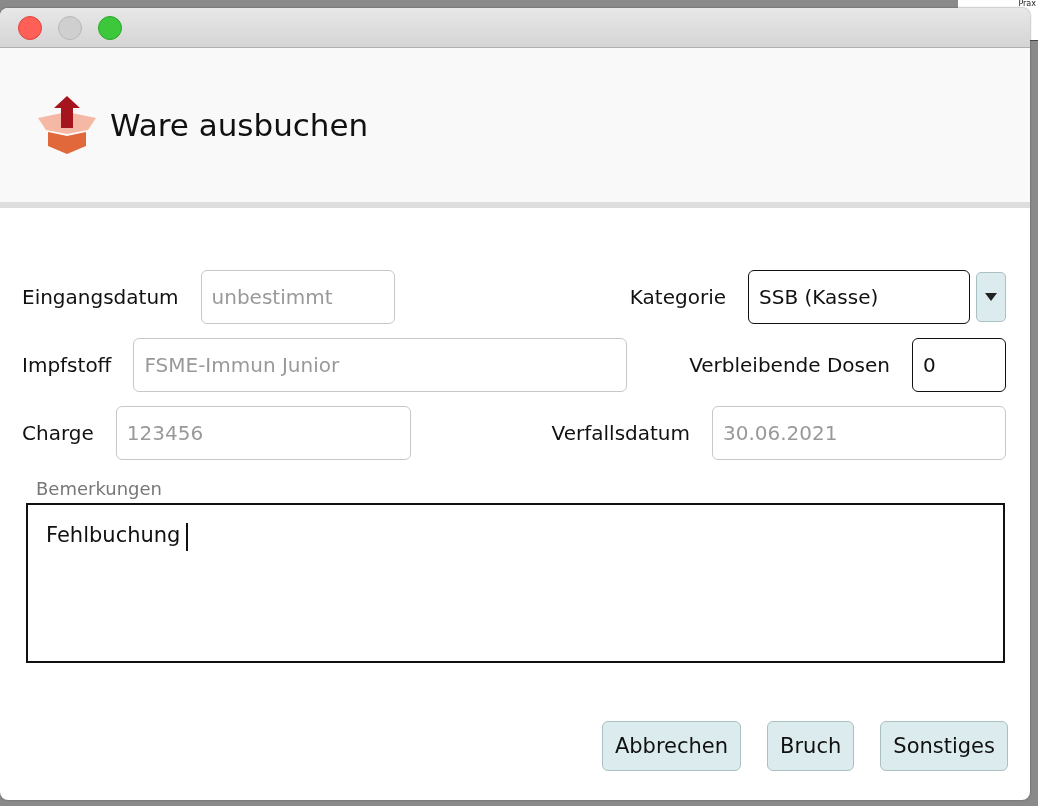  Describe the element at coordinates (811, 746) in the screenshot. I see `dialog-button: Bruch` at that location.